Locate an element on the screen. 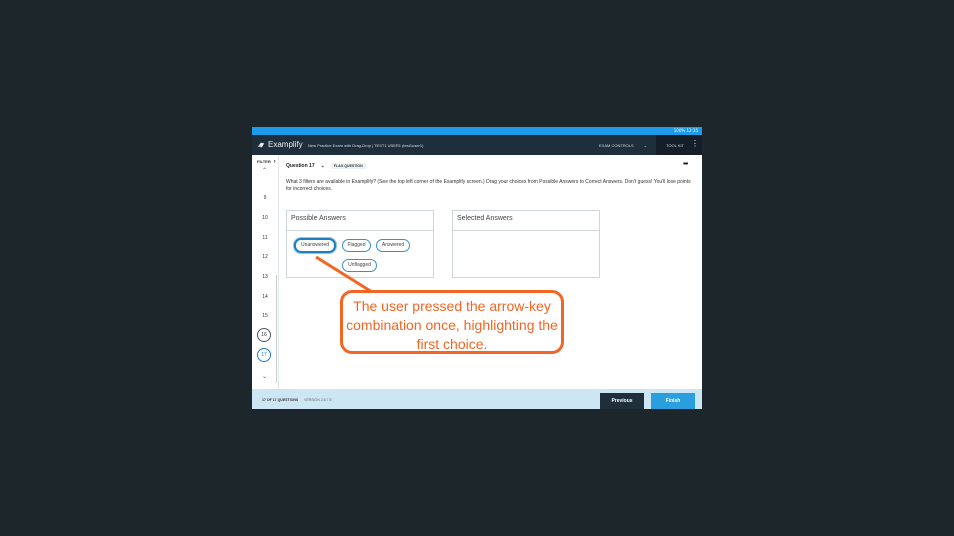 This screenshot has width=954, height=536. filter-button: FILTER › is located at coordinates (266, 162).